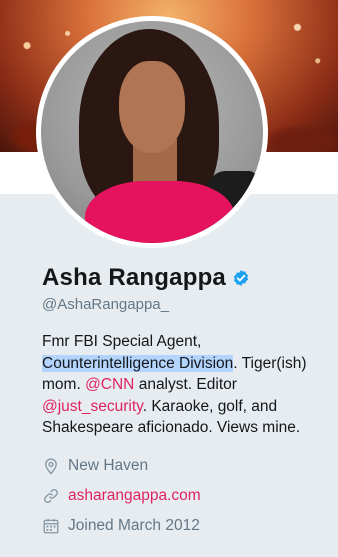 Image resolution: width=338 pixels, height=557 pixels. What do you see at coordinates (134, 525) in the screenshot?
I see `joined-text: Joined March 2012` at bounding box center [134, 525].